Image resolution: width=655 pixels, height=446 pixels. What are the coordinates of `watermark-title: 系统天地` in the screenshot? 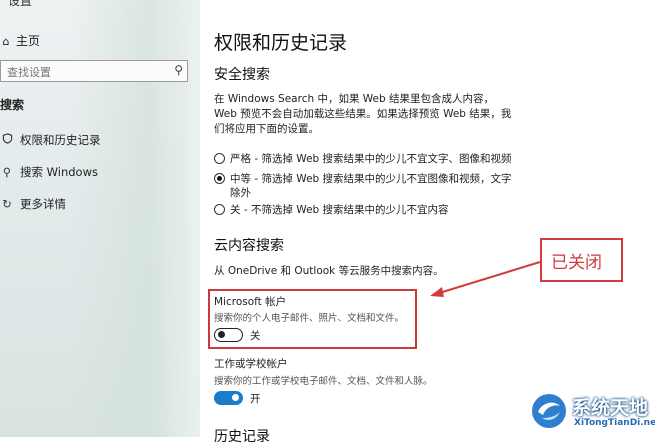 It's located at (610, 408).